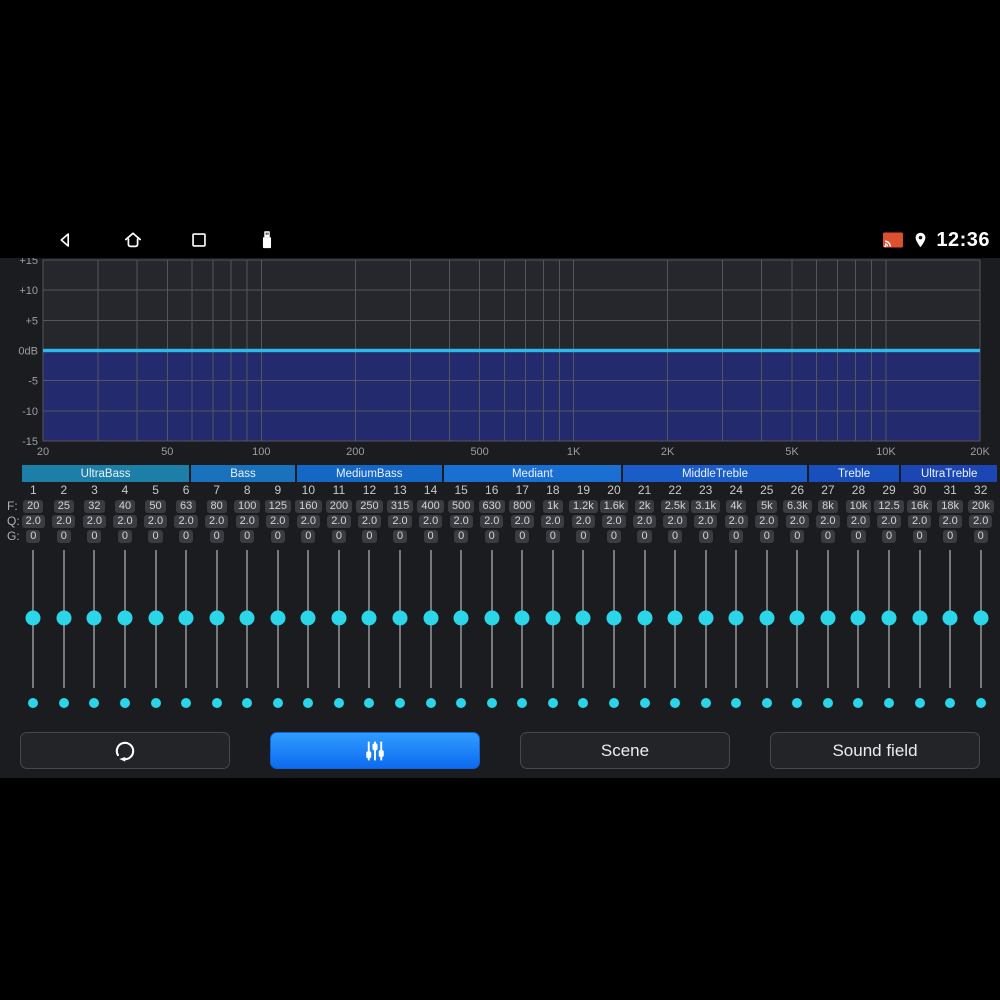 The image size is (1000, 1000). What do you see at coordinates (736, 506) in the screenshot?
I see `freq-value-chip: 4k` at bounding box center [736, 506].